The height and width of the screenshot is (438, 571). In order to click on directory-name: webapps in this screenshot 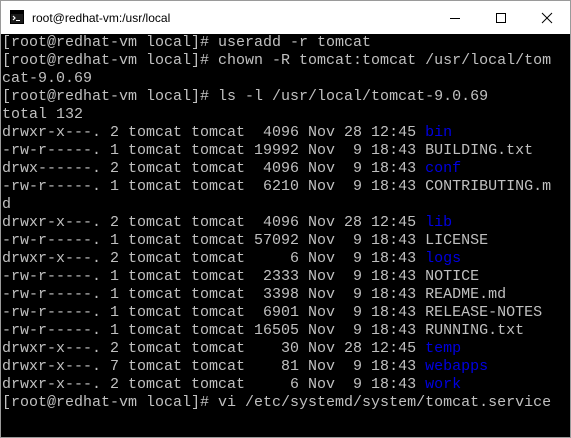, I will do `click(457, 366)`.